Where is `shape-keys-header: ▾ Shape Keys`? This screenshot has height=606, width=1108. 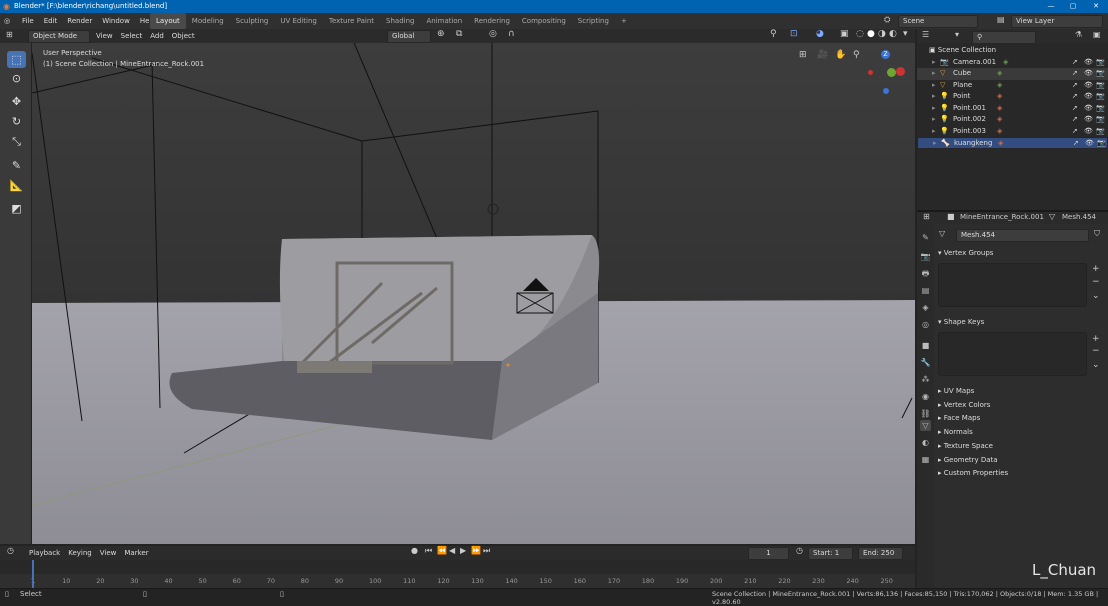
shape-keys-header: ▾ Shape Keys is located at coordinates (961, 322).